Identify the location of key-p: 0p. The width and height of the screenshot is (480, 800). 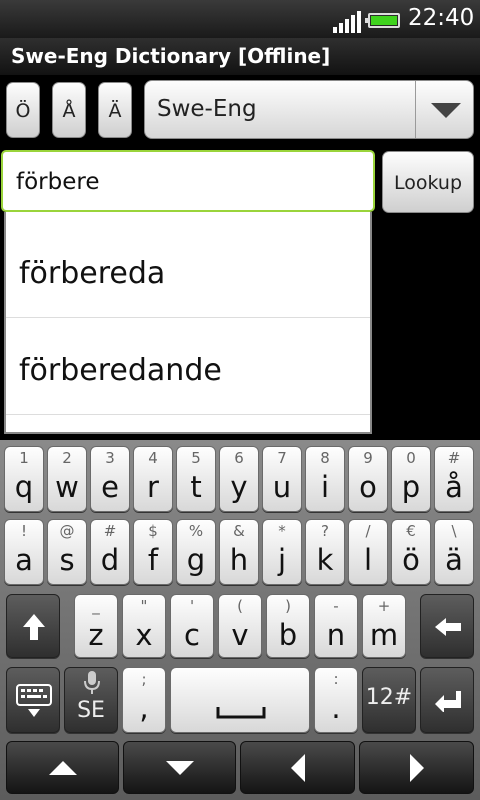
(411, 479).